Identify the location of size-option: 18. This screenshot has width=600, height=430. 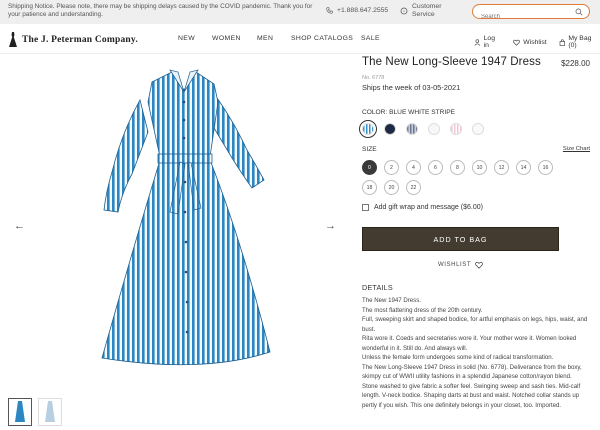
(369, 187).